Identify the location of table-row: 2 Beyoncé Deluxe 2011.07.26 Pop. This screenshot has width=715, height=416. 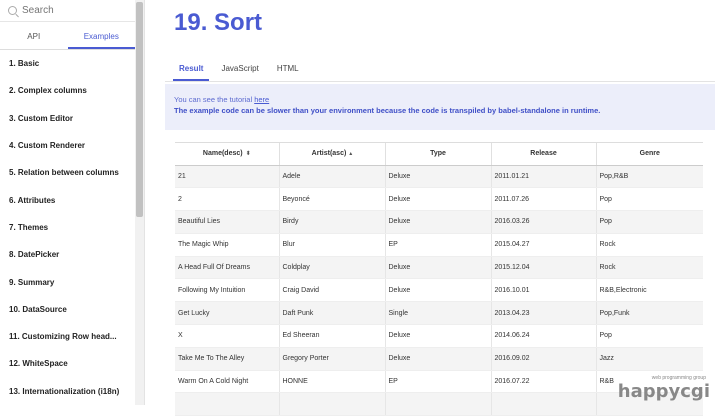
(439, 199).